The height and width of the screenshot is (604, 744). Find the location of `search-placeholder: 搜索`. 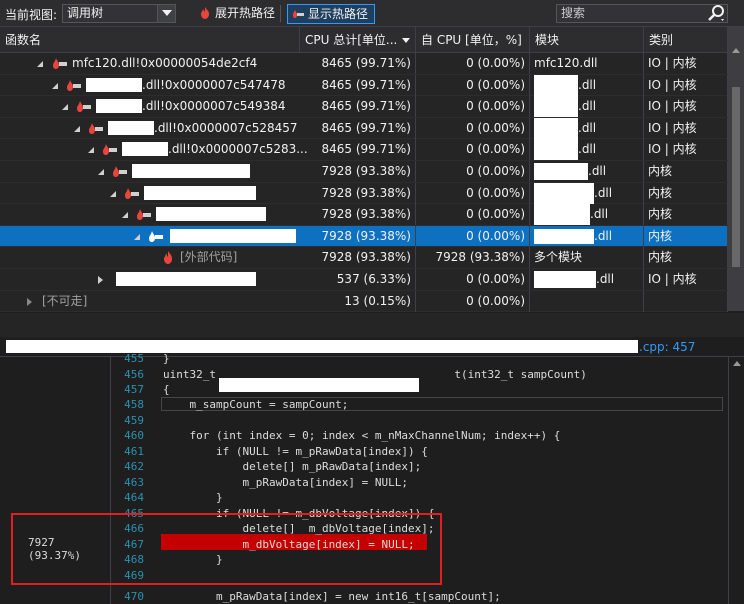

search-placeholder: 搜索 is located at coordinates (573, 13).